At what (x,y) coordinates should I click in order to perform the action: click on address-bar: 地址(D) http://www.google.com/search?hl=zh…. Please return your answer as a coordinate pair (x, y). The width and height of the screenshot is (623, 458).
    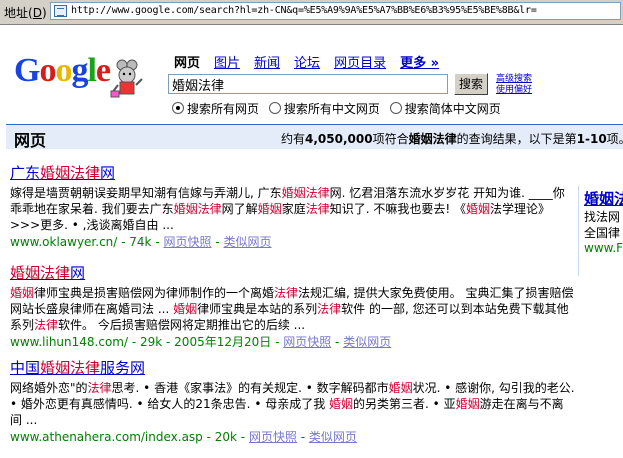
    Looking at the image, I should click on (311, 12).